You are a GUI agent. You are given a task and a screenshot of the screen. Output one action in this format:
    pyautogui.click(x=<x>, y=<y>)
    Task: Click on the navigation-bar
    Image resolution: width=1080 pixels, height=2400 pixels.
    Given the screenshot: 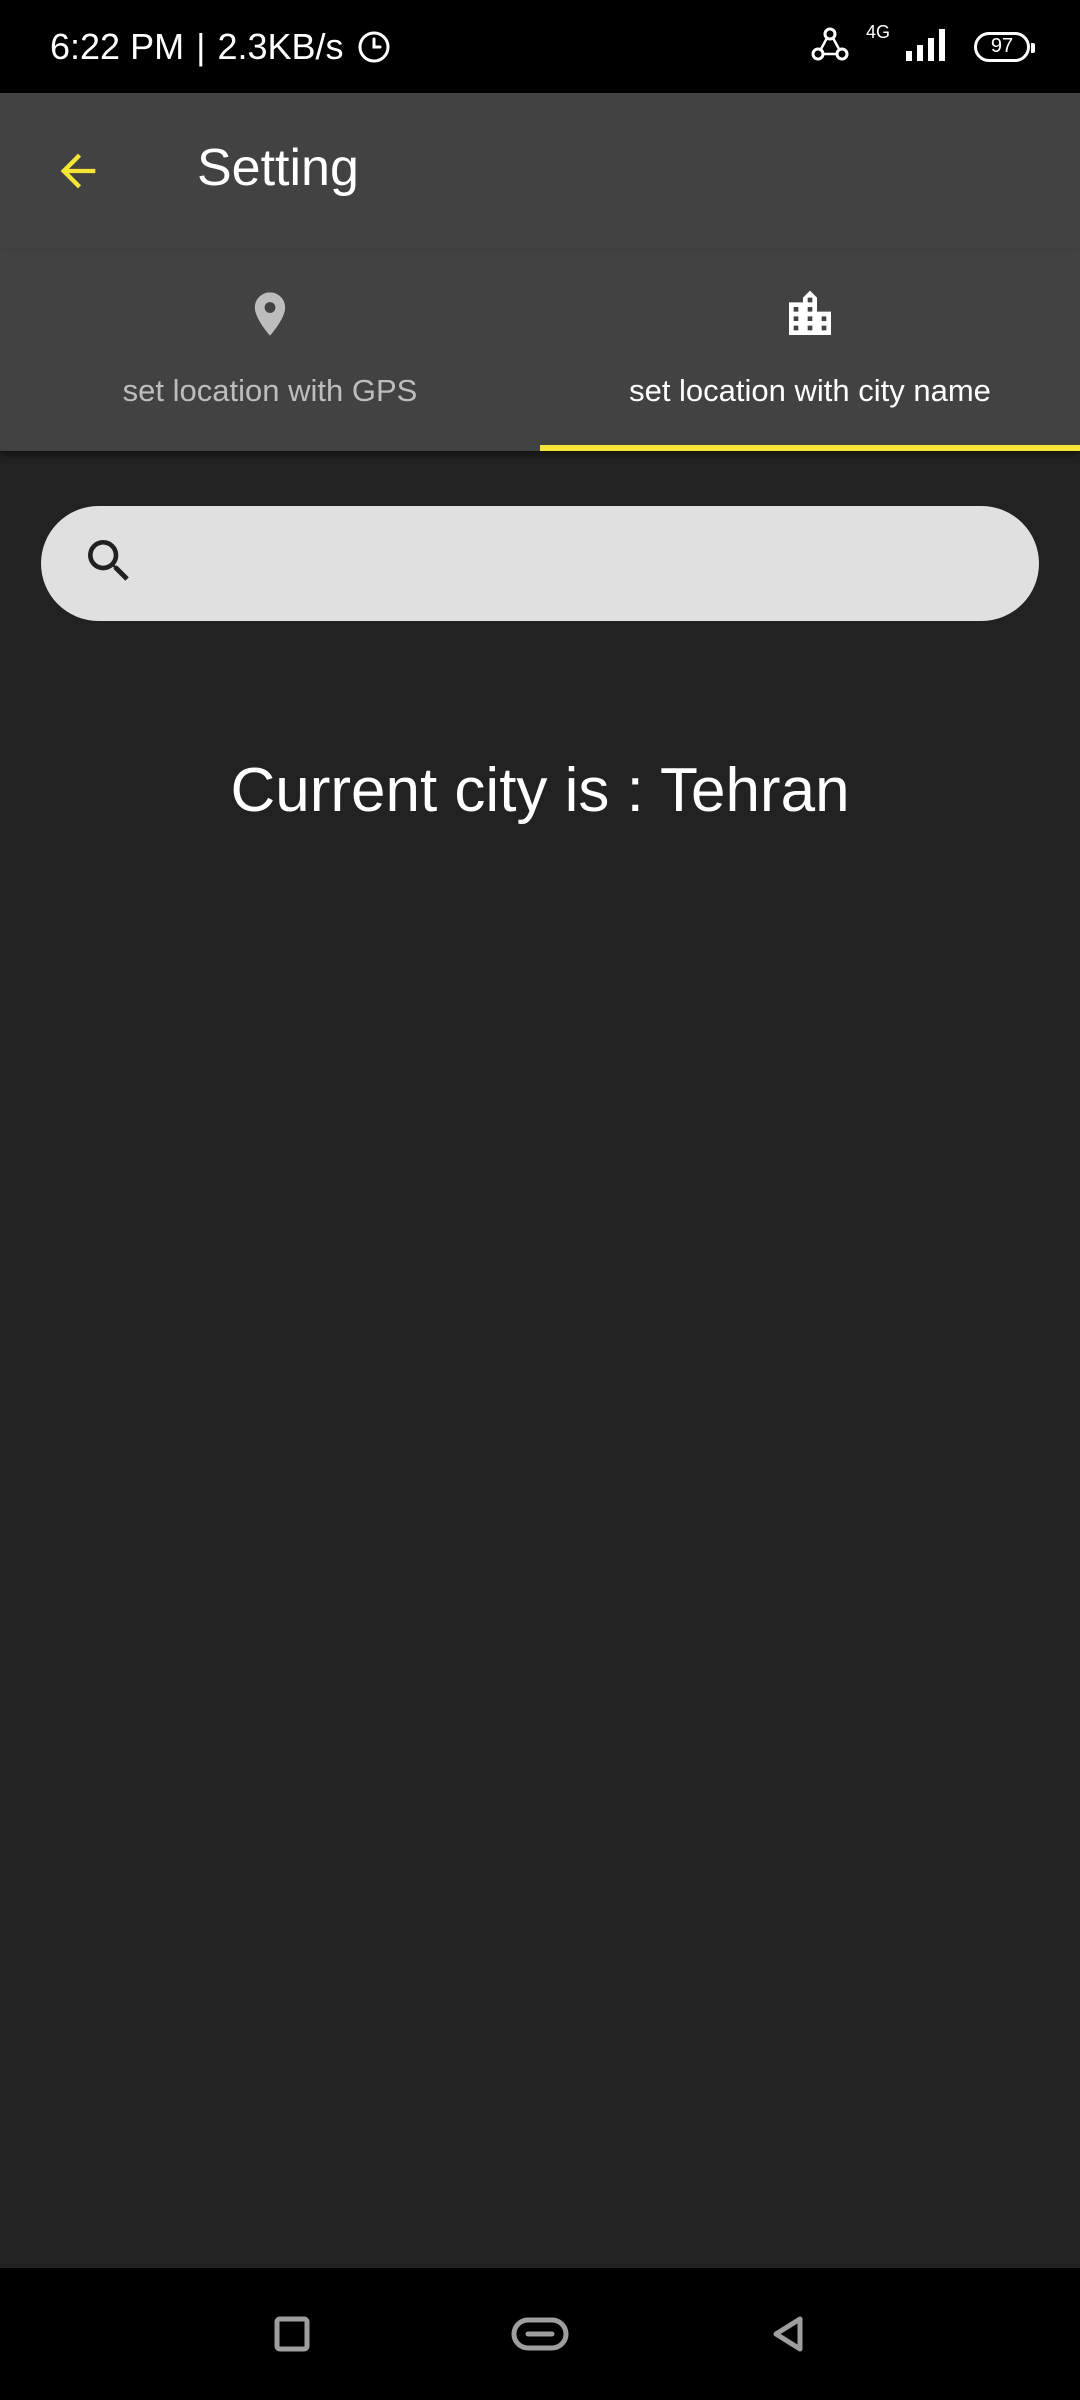 What is the action you would take?
    pyautogui.click(x=540, y=2334)
    